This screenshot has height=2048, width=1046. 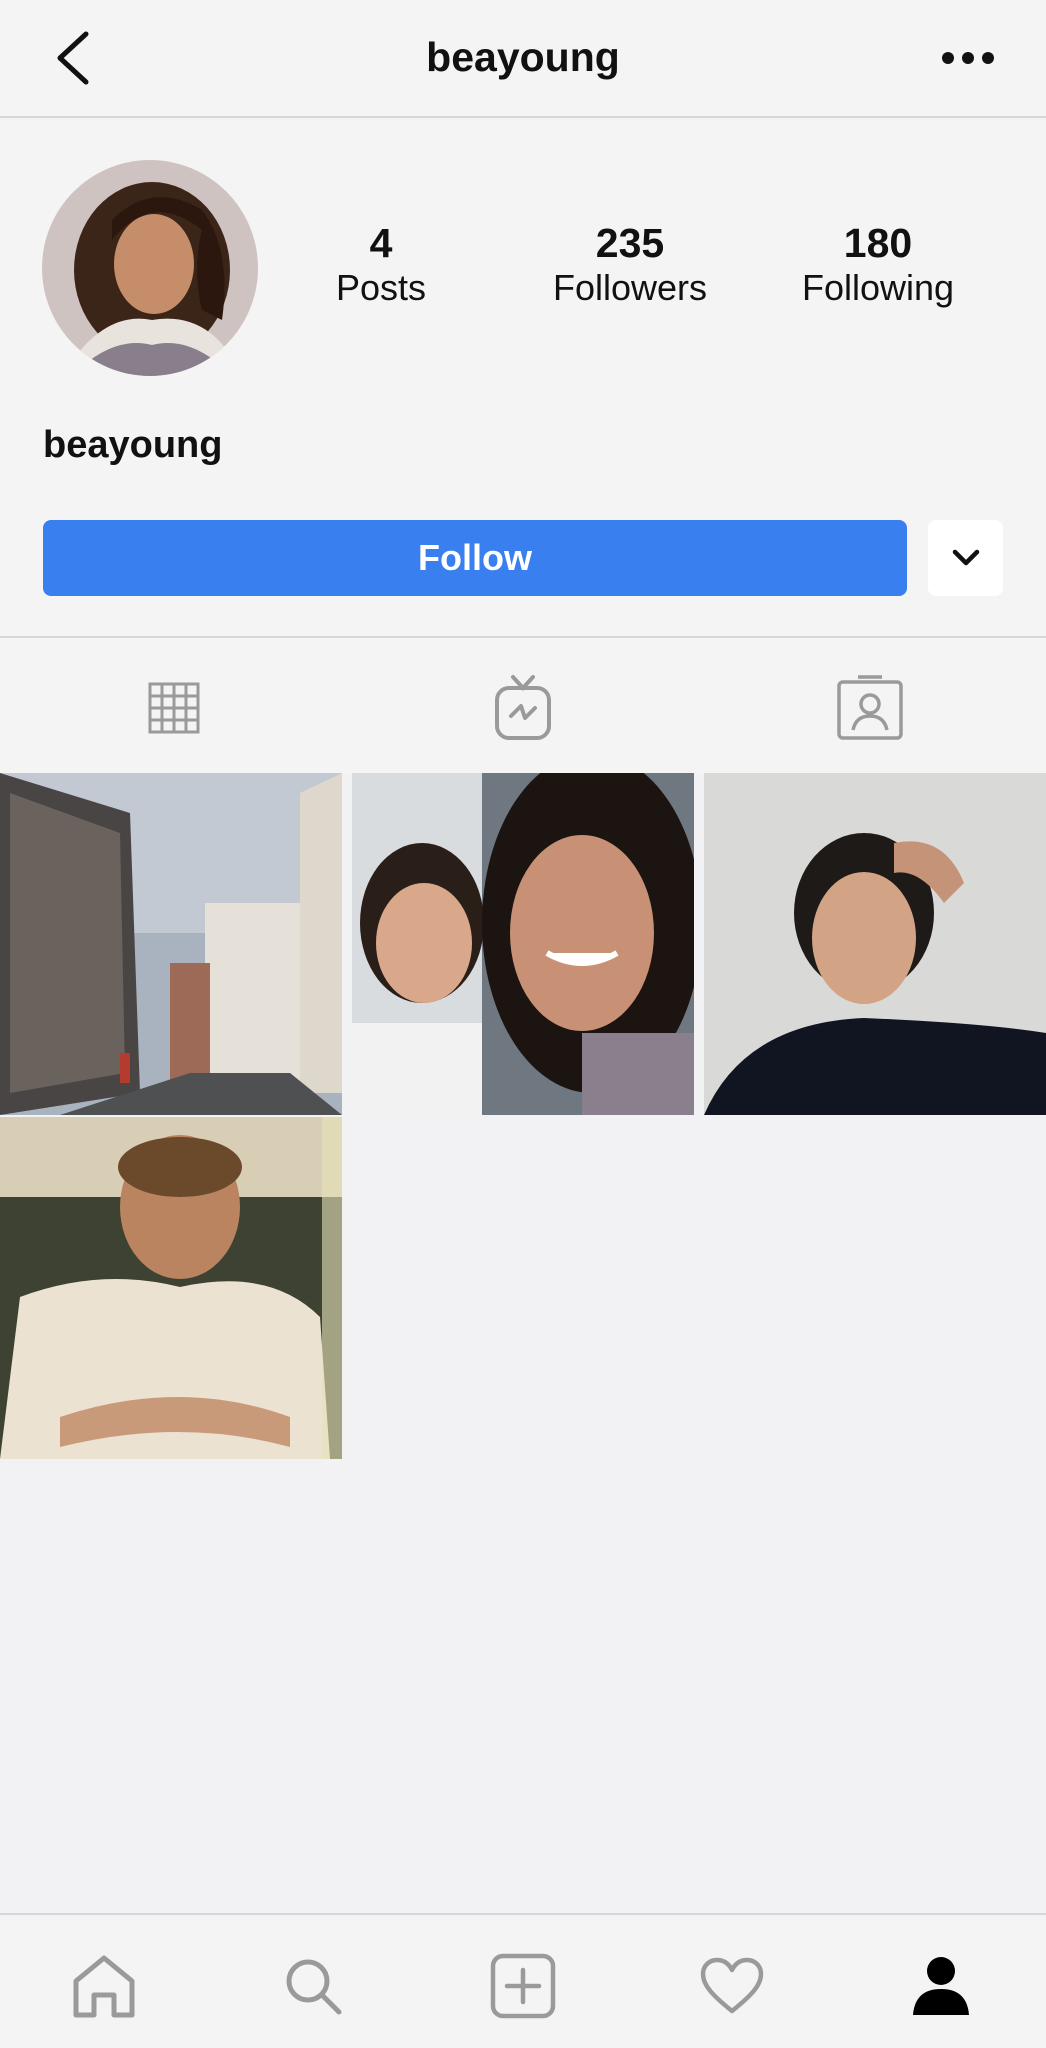 I want to click on more-horizontal-icon, so click(x=968, y=58).